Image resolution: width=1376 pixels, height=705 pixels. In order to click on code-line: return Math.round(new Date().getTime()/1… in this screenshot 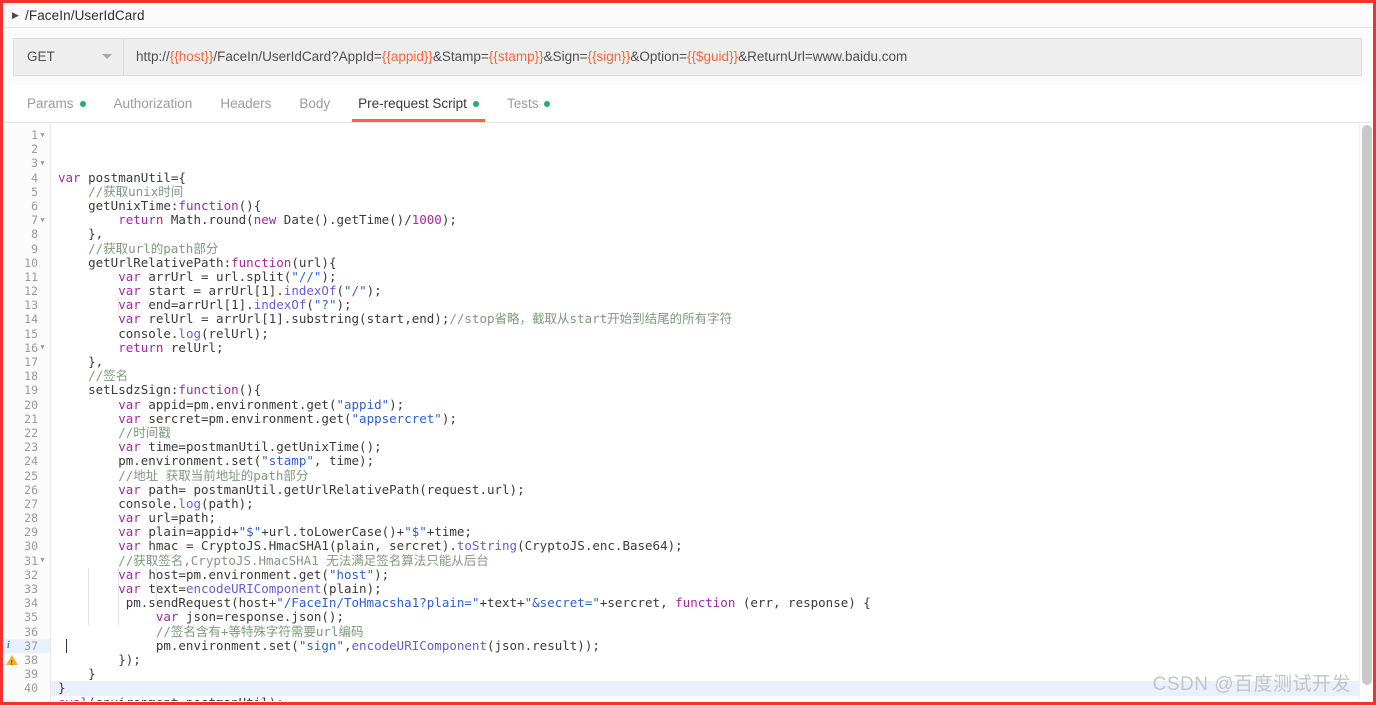, I will do `click(715, 220)`.